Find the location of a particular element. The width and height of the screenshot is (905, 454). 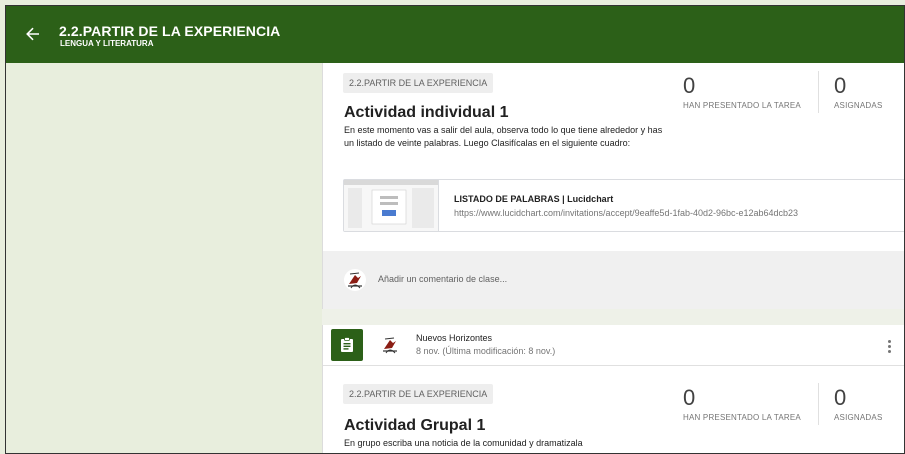

assignment-icon-badge is located at coordinates (347, 345).